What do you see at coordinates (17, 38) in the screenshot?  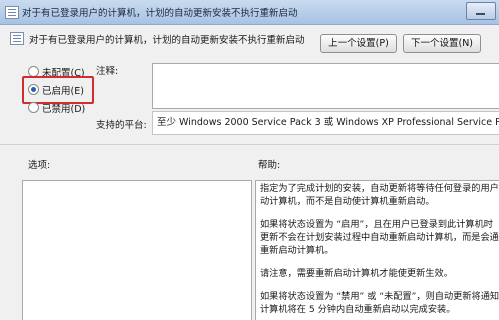 I see `policy-setting-icon` at bounding box center [17, 38].